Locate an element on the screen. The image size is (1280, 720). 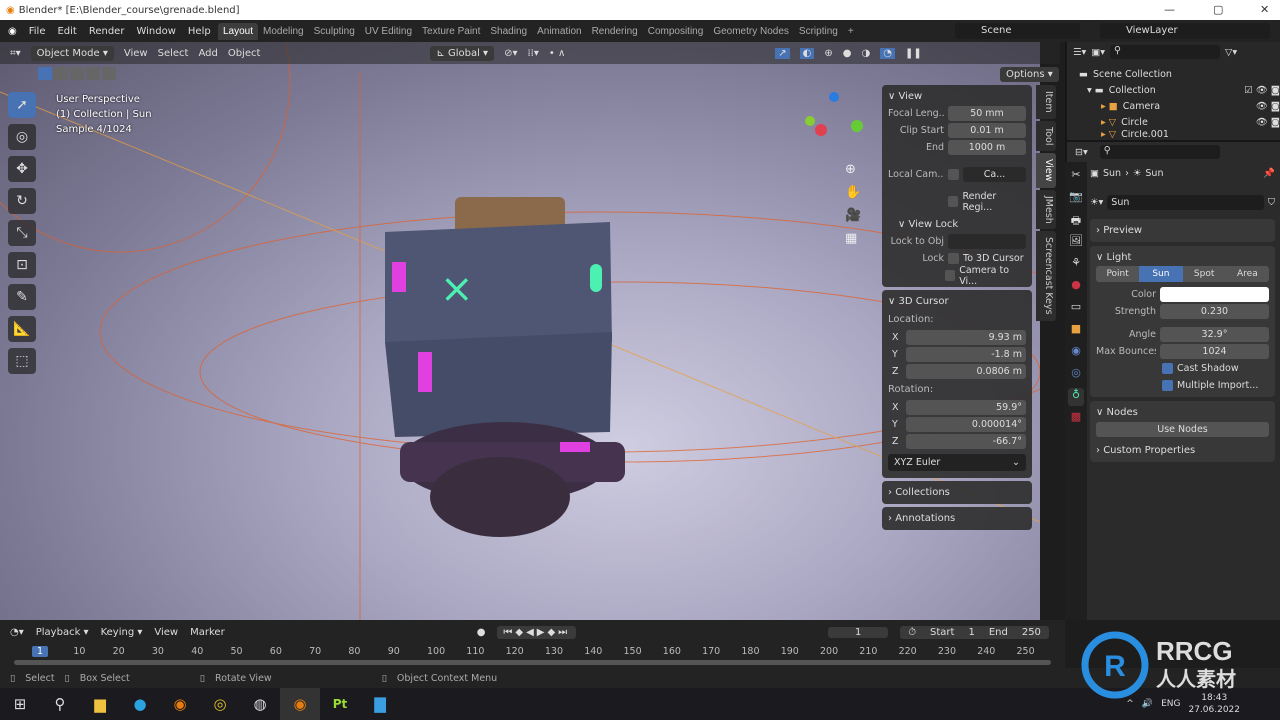
clip-start-field: 0.01 m is located at coordinates (987, 130).